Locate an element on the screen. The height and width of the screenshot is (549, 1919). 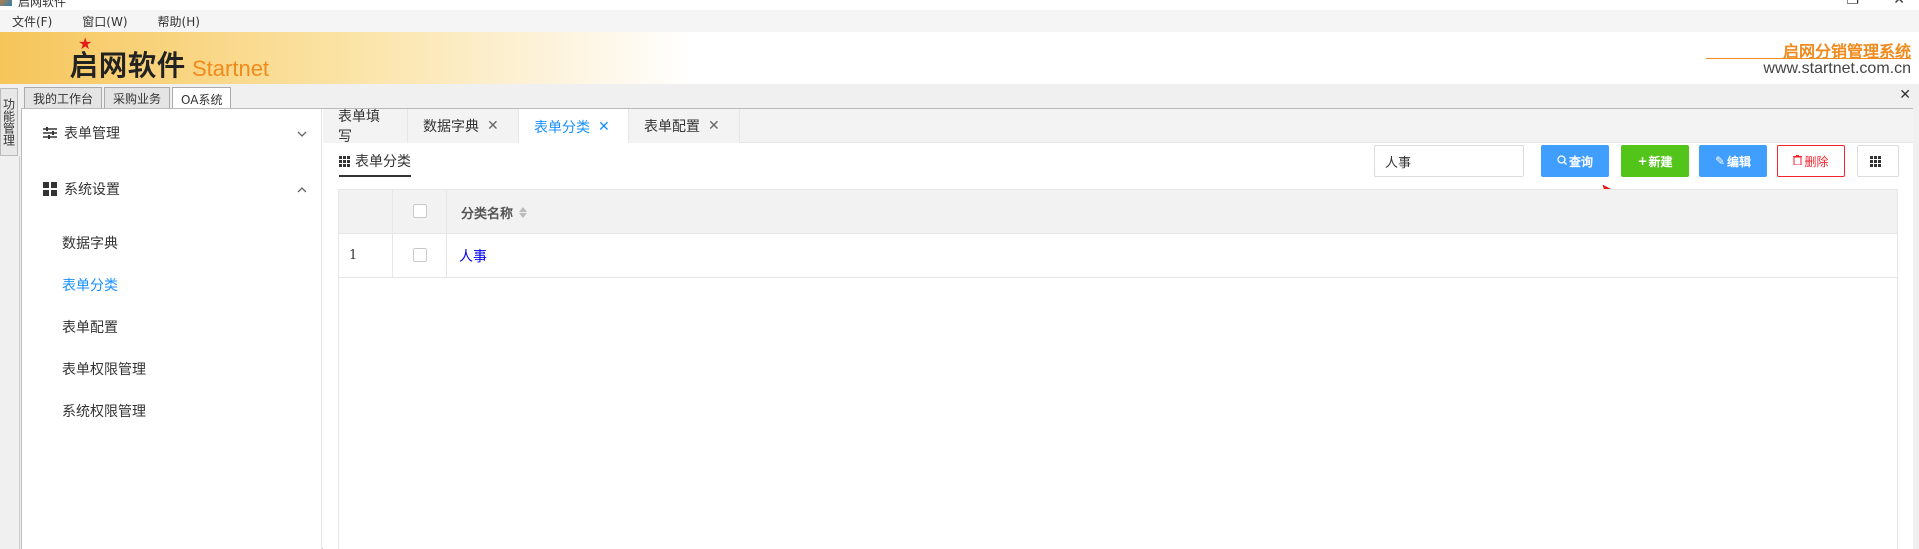
logo-cn: 启网软件 is located at coordinates (128, 65).